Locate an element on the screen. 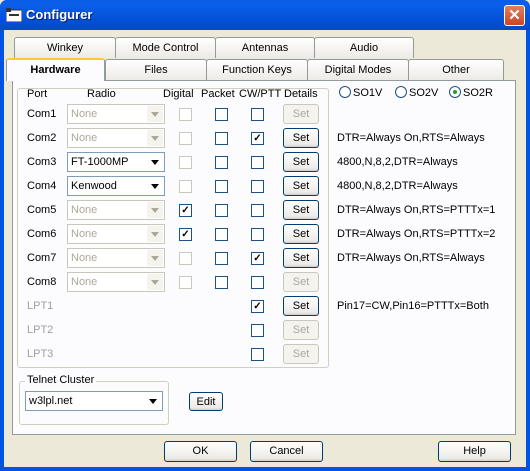 The width and height of the screenshot is (530, 471). radio-combo: FT-1000MP is located at coordinates (116, 162).